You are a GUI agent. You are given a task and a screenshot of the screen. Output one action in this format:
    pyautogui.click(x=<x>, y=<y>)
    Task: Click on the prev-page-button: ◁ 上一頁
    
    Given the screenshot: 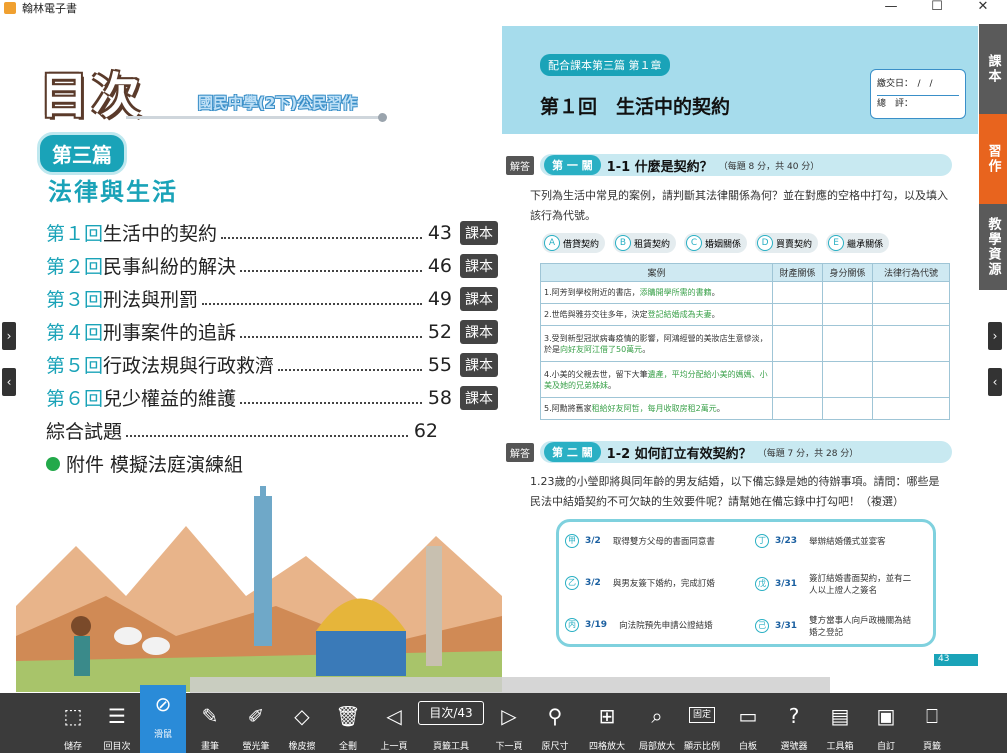 What is the action you would take?
    pyautogui.click(x=394, y=723)
    